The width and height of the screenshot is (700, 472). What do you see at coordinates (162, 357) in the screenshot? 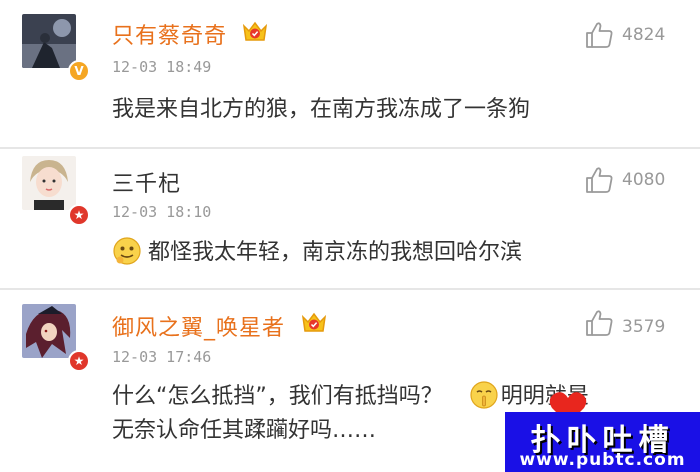
I see `comment-time: 12-03 17:46` at bounding box center [162, 357].